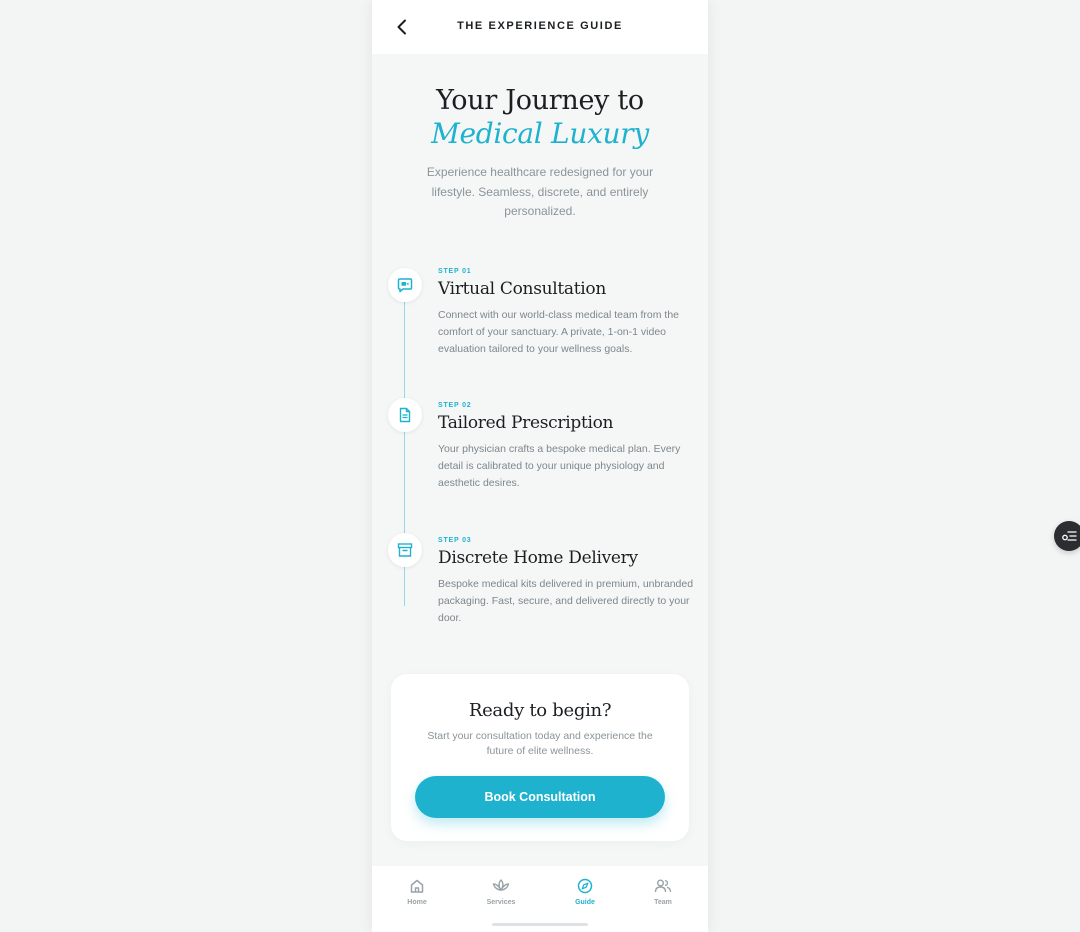  I want to click on nav-item-team: Team, so click(663, 891).